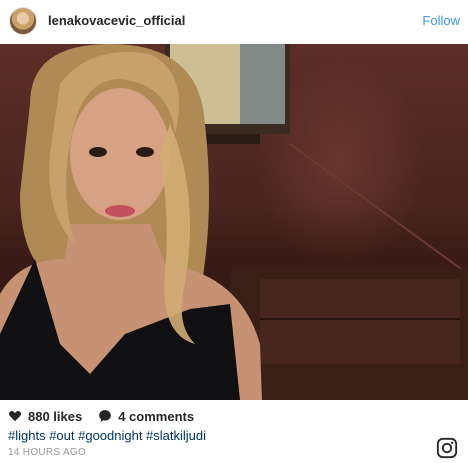 This screenshot has width=468, height=463. Describe the element at coordinates (447, 448) in the screenshot. I see `instagram-logo-icon` at that location.